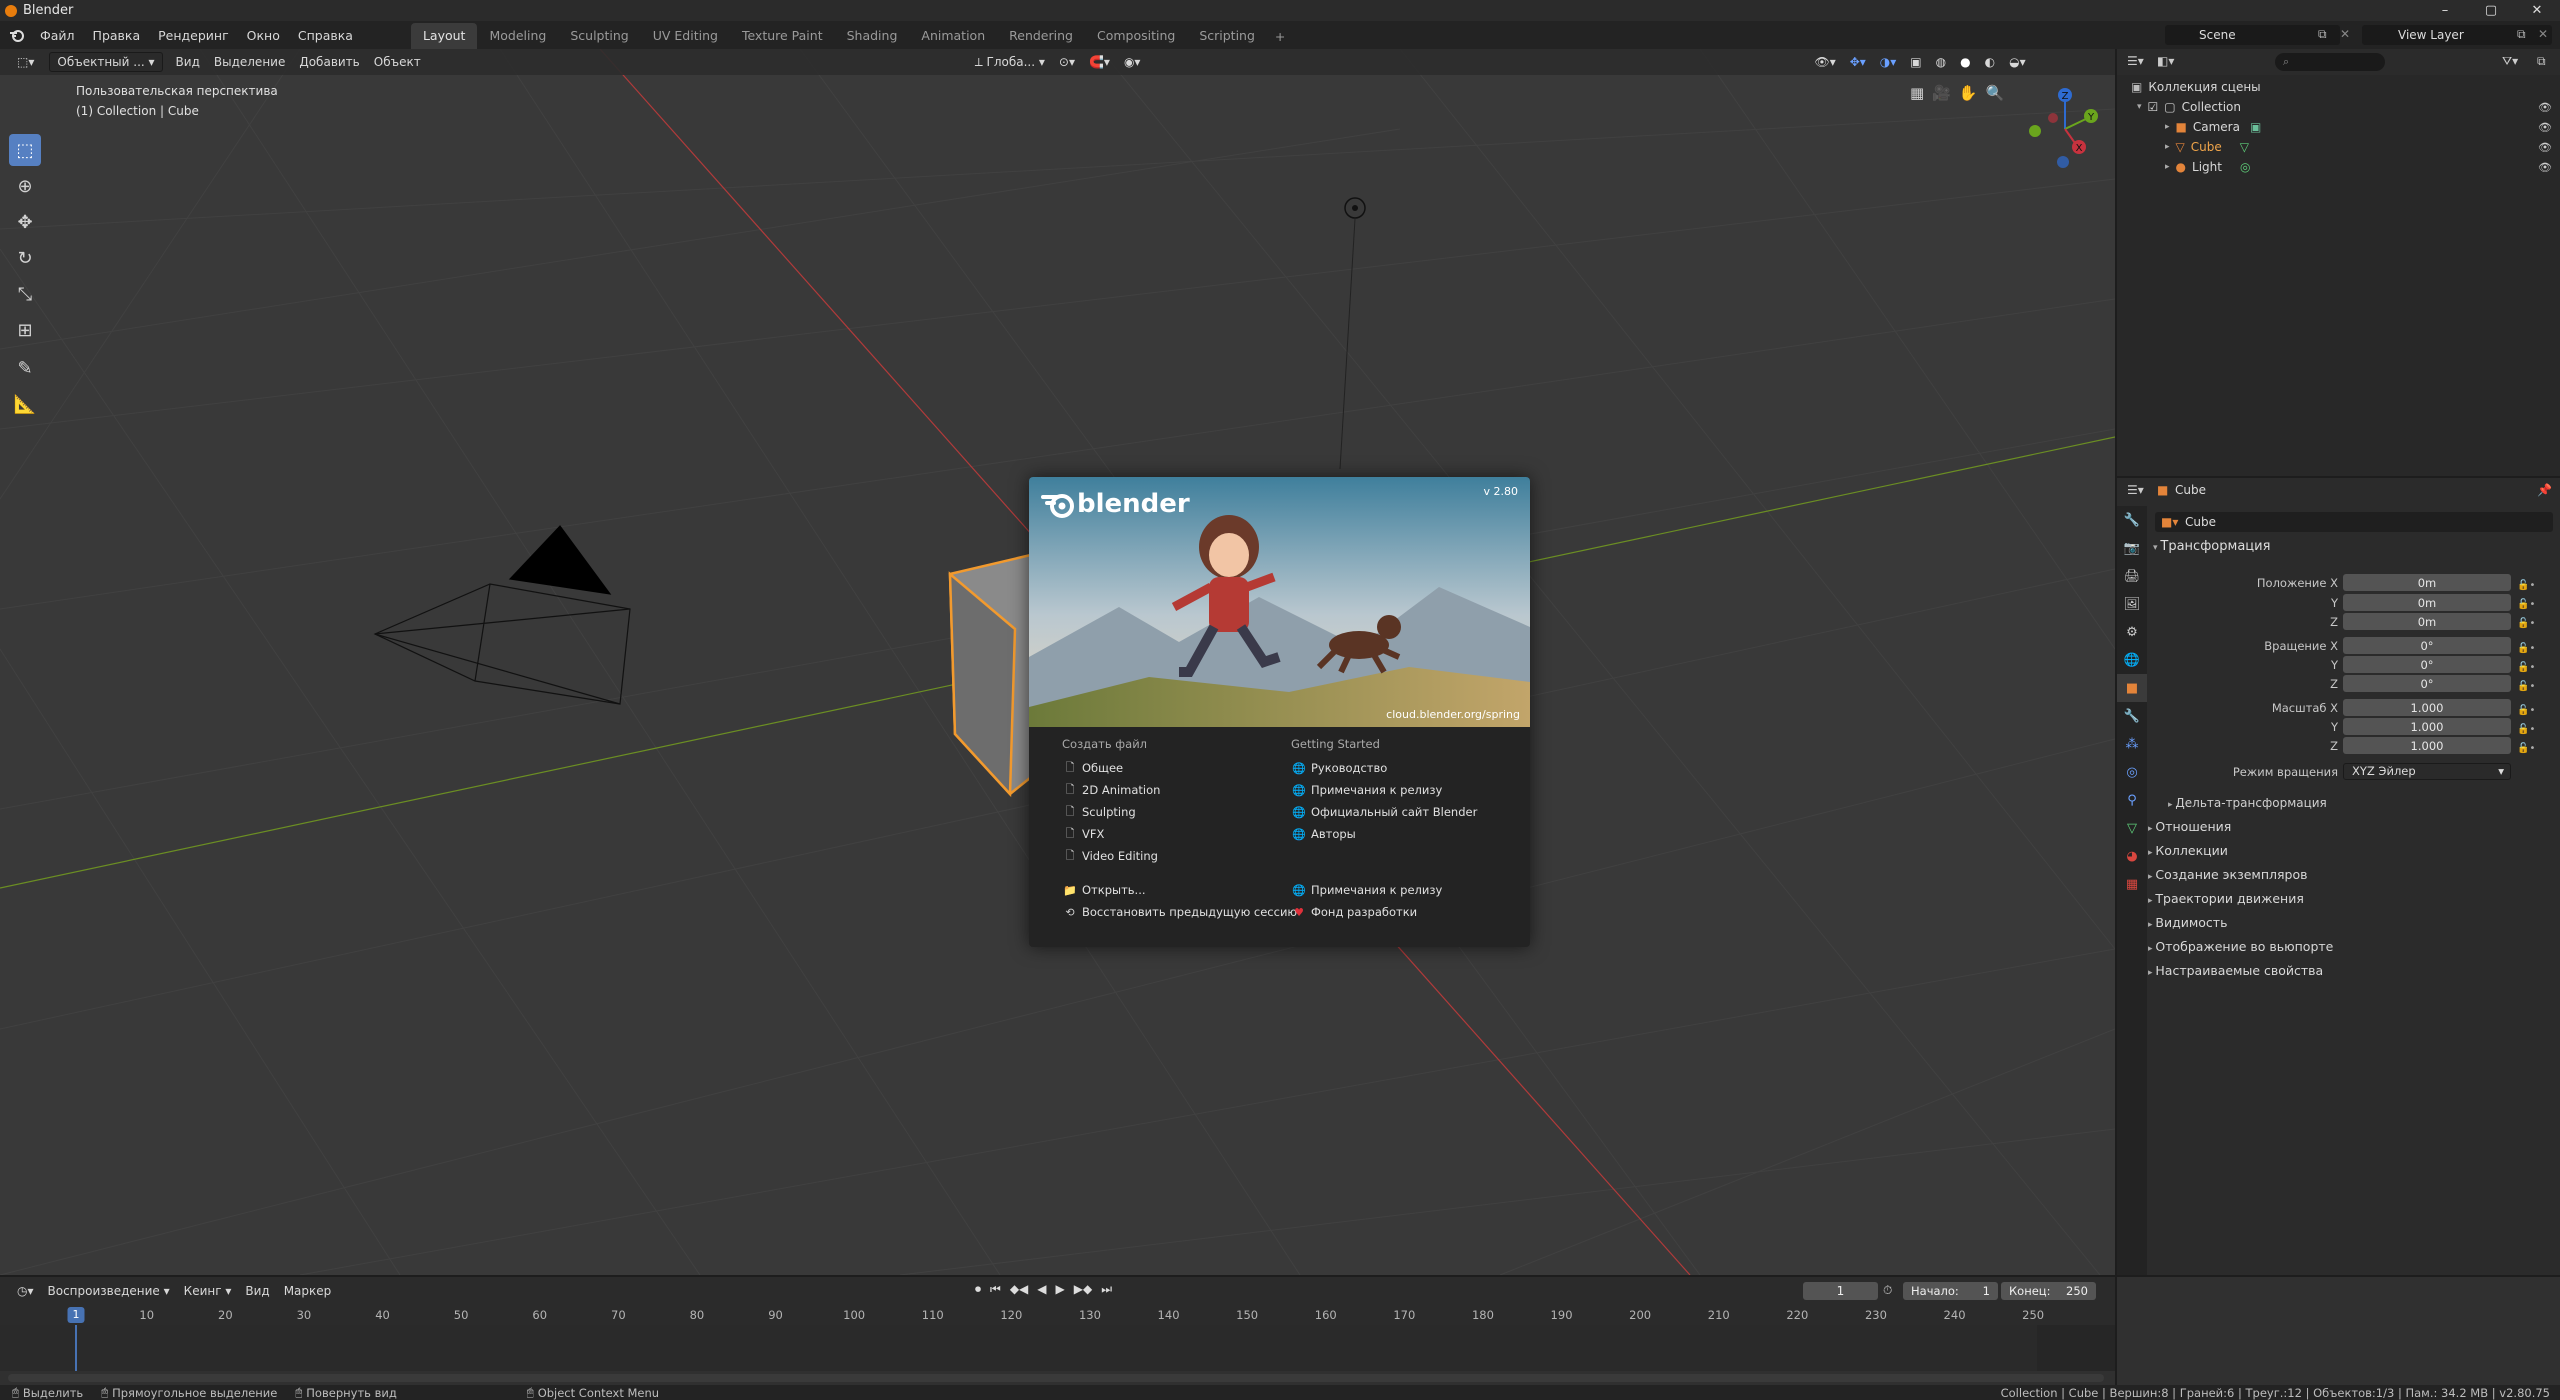 This screenshot has width=2560, height=1400. I want to click on new-video-editing-link: 🗋 Video Editing, so click(1179, 856).